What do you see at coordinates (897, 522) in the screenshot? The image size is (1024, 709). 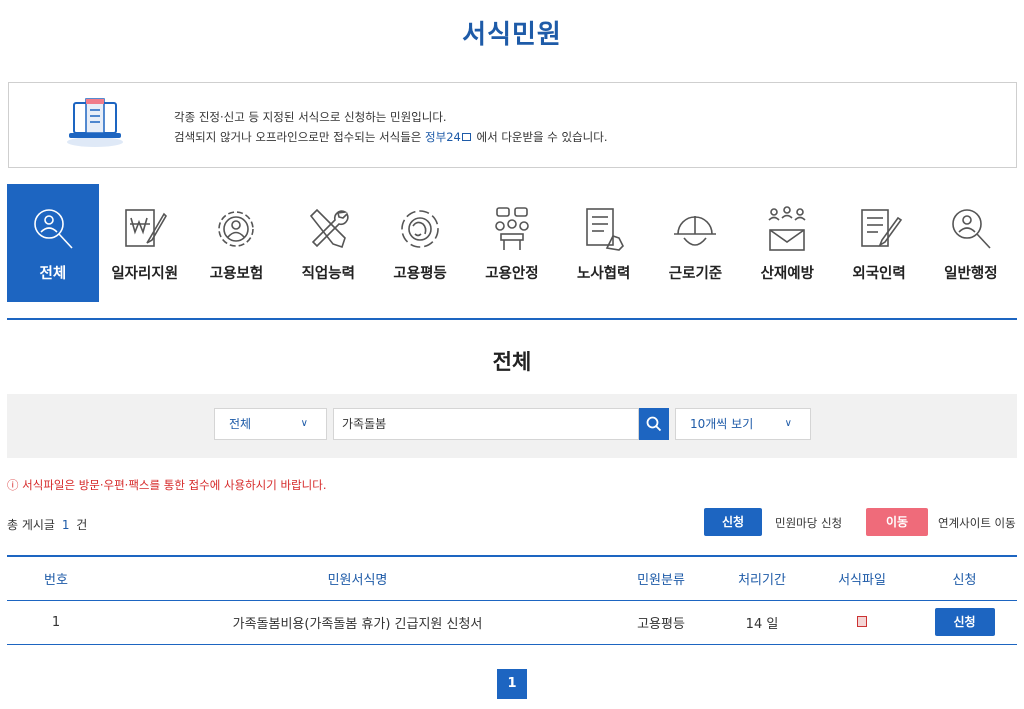 I see `legend-move-button: 이동` at bounding box center [897, 522].